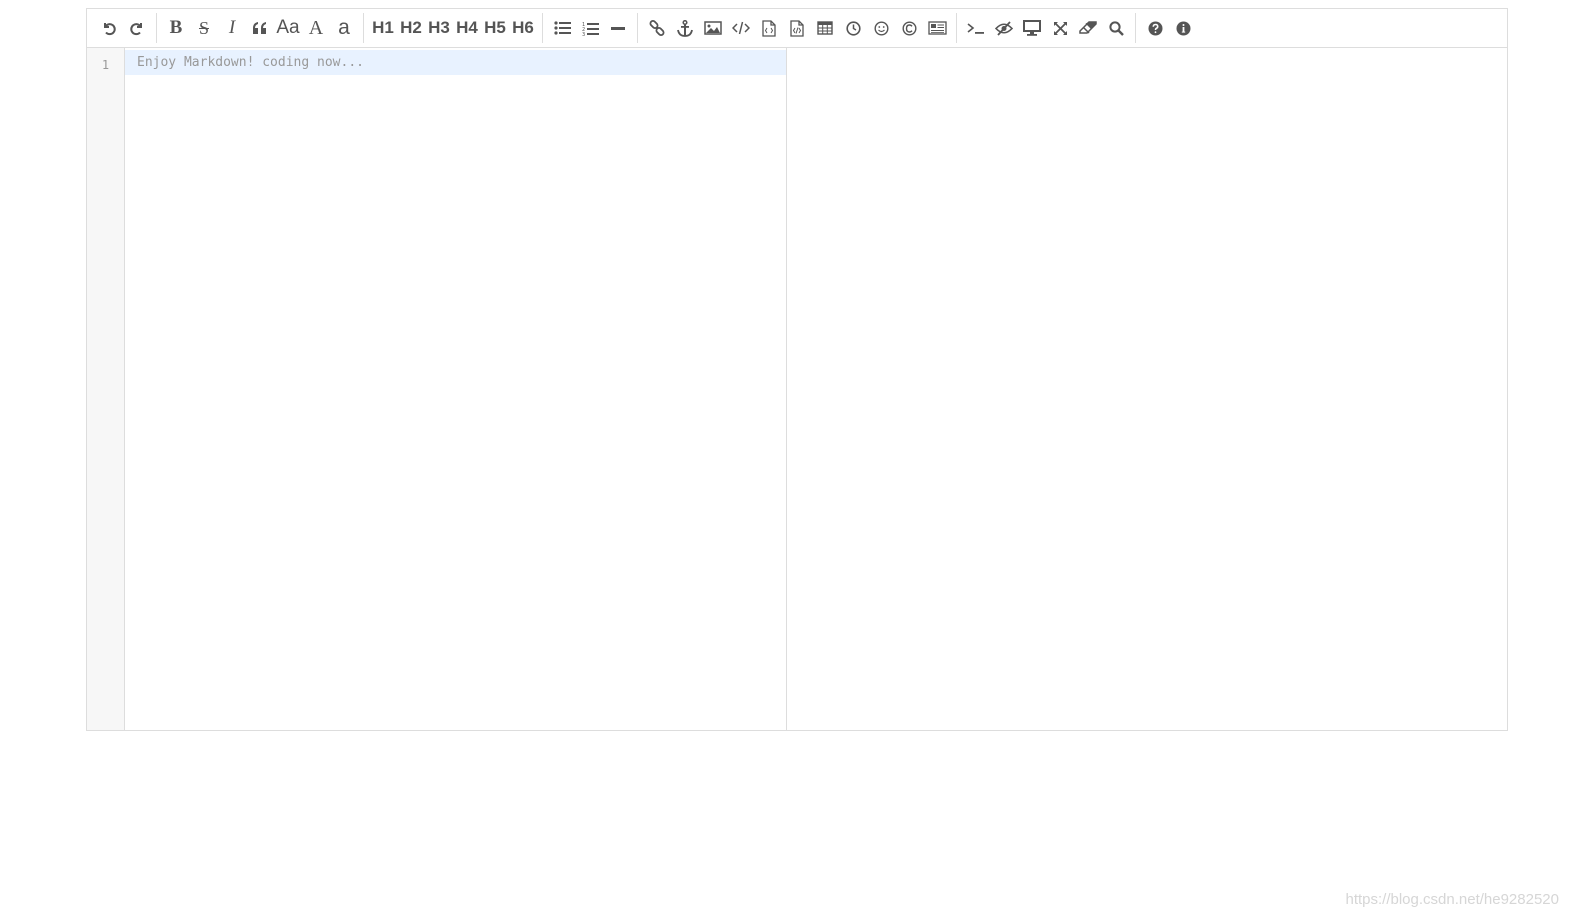 This screenshot has width=1589, height=913. I want to click on redo-icon, so click(136, 29).